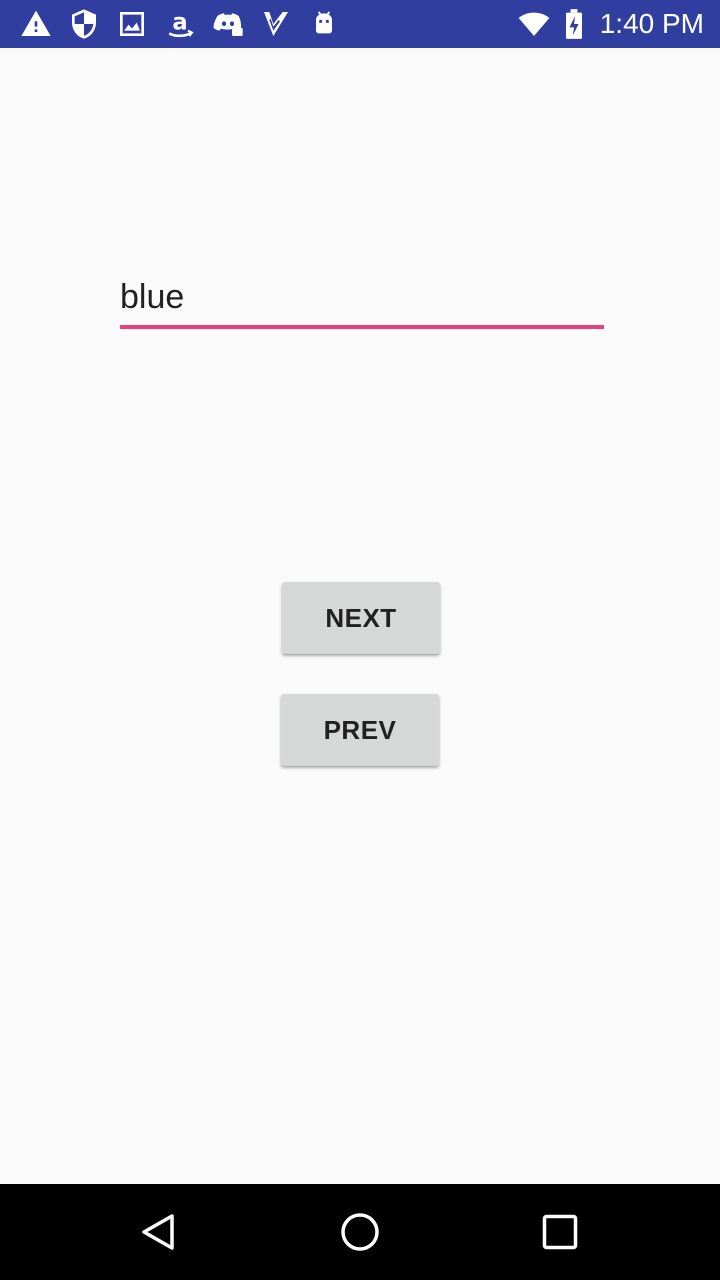 The image size is (720, 1280). I want to click on check-icon, so click(276, 24).